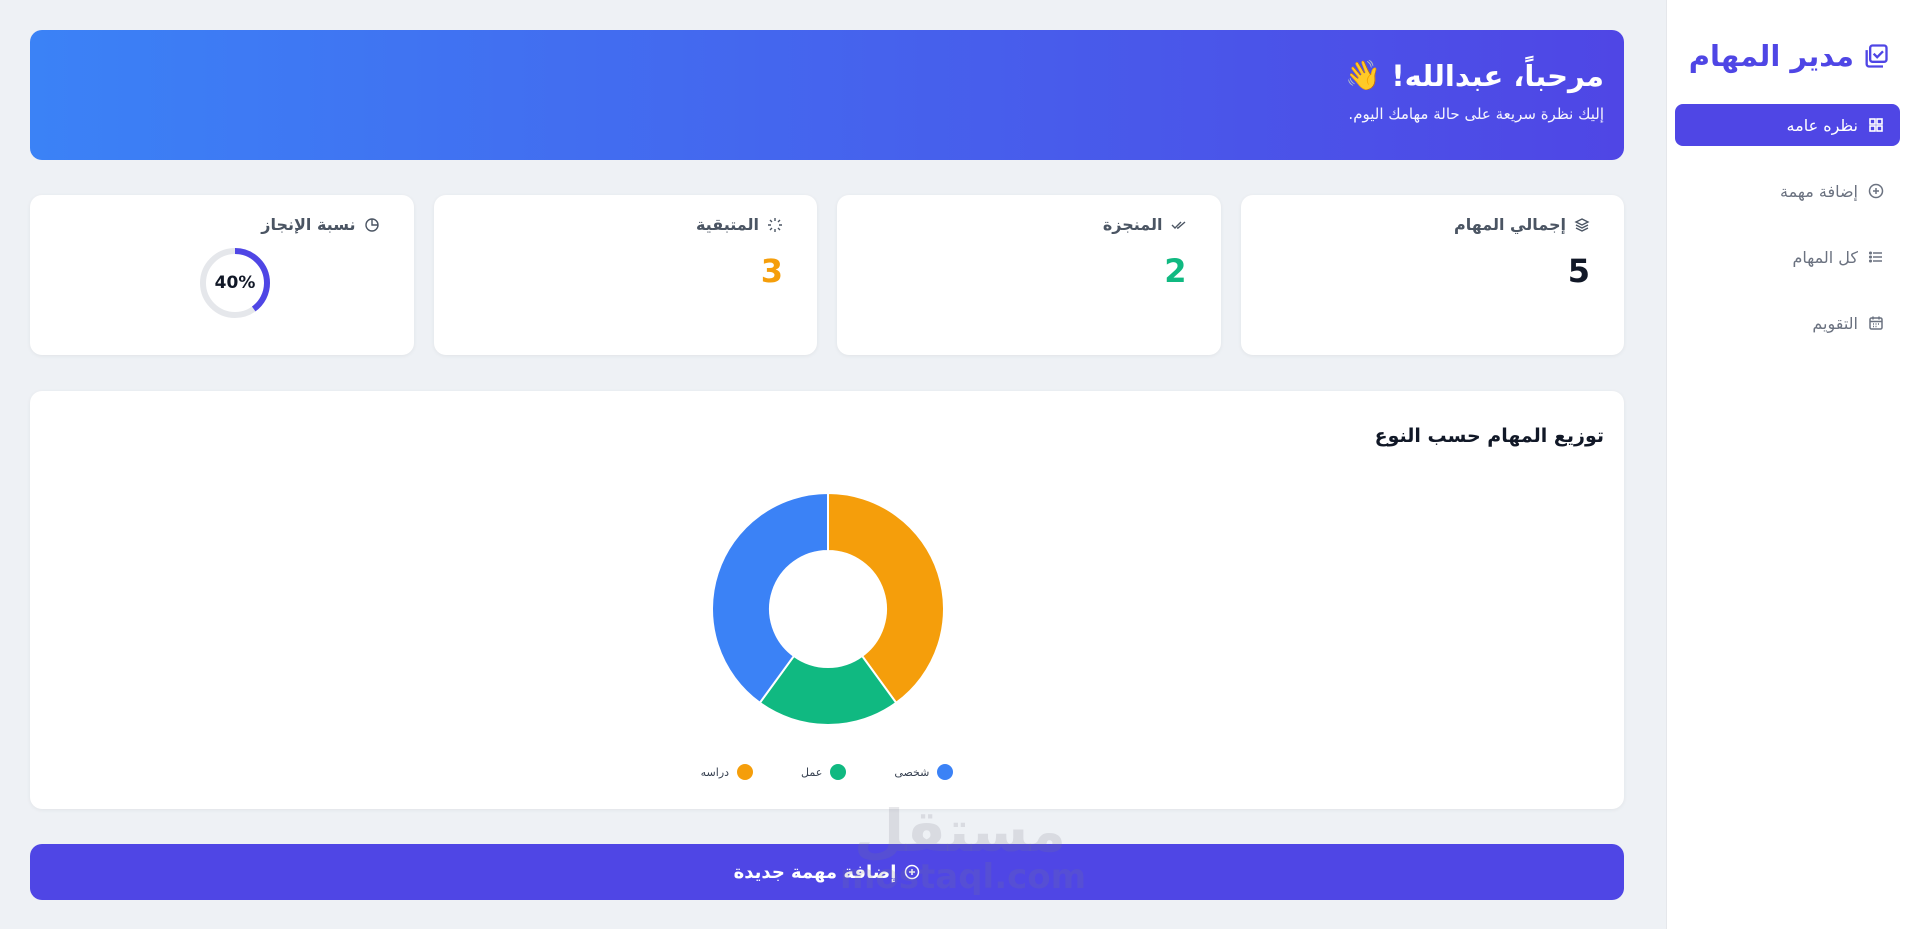 The height and width of the screenshot is (929, 1920). What do you see at coordinates (1363, 75) in the screenshot?
I see `waving-hand-icon: 👋` at bounding box center [1363, 75].